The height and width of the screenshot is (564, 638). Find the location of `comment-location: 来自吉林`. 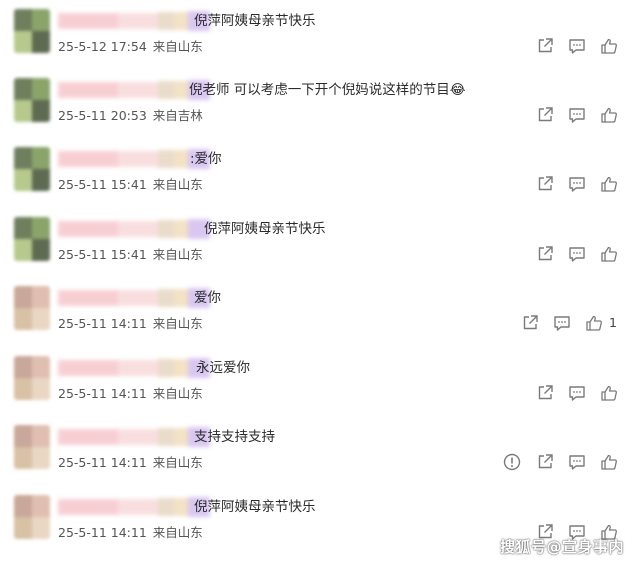

comment-location: 来自吉林 is located at coordinates (177, 115).